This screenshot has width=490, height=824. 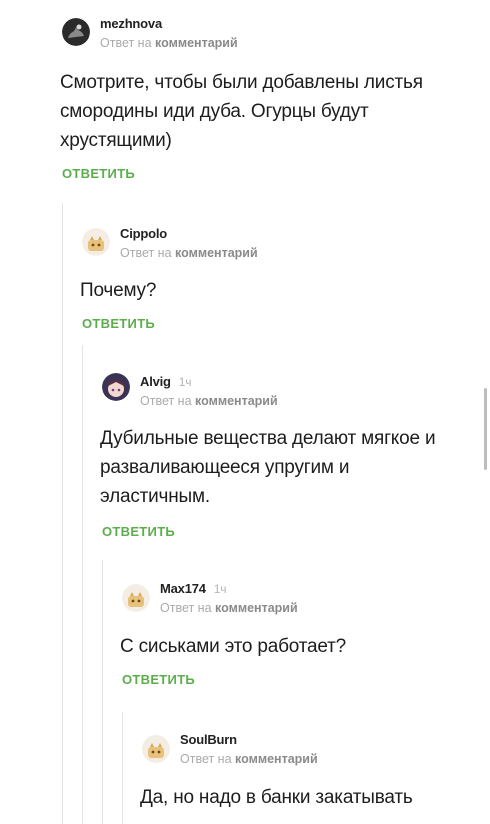 I want to click on comment-author: Alvig 1ч, so click(x=166, y=381).